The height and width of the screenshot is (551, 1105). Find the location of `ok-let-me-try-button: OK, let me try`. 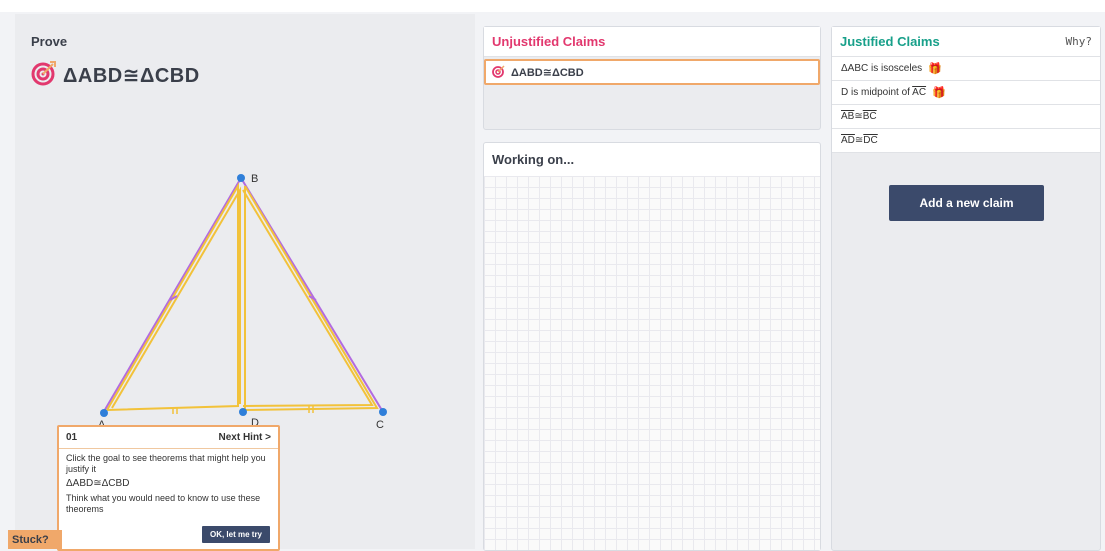

ok-let-me-try-button: OK, let me try is located at coordinates (235, 534).